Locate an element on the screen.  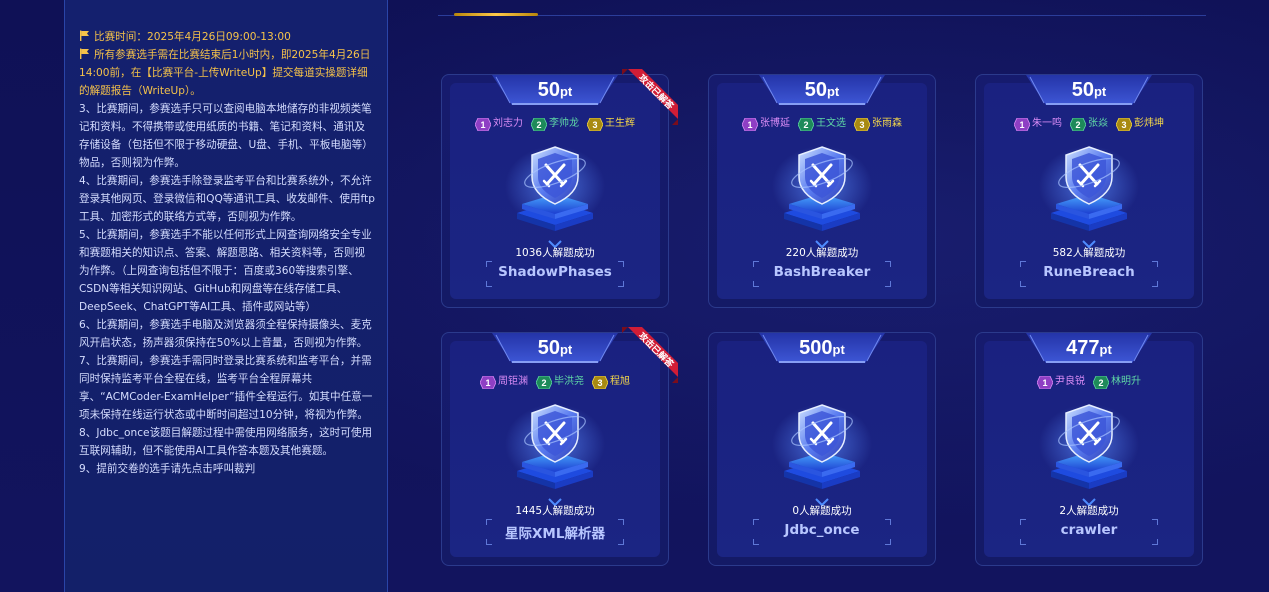
solver-name: 李帅龙 is located at coordinates (564, 123).